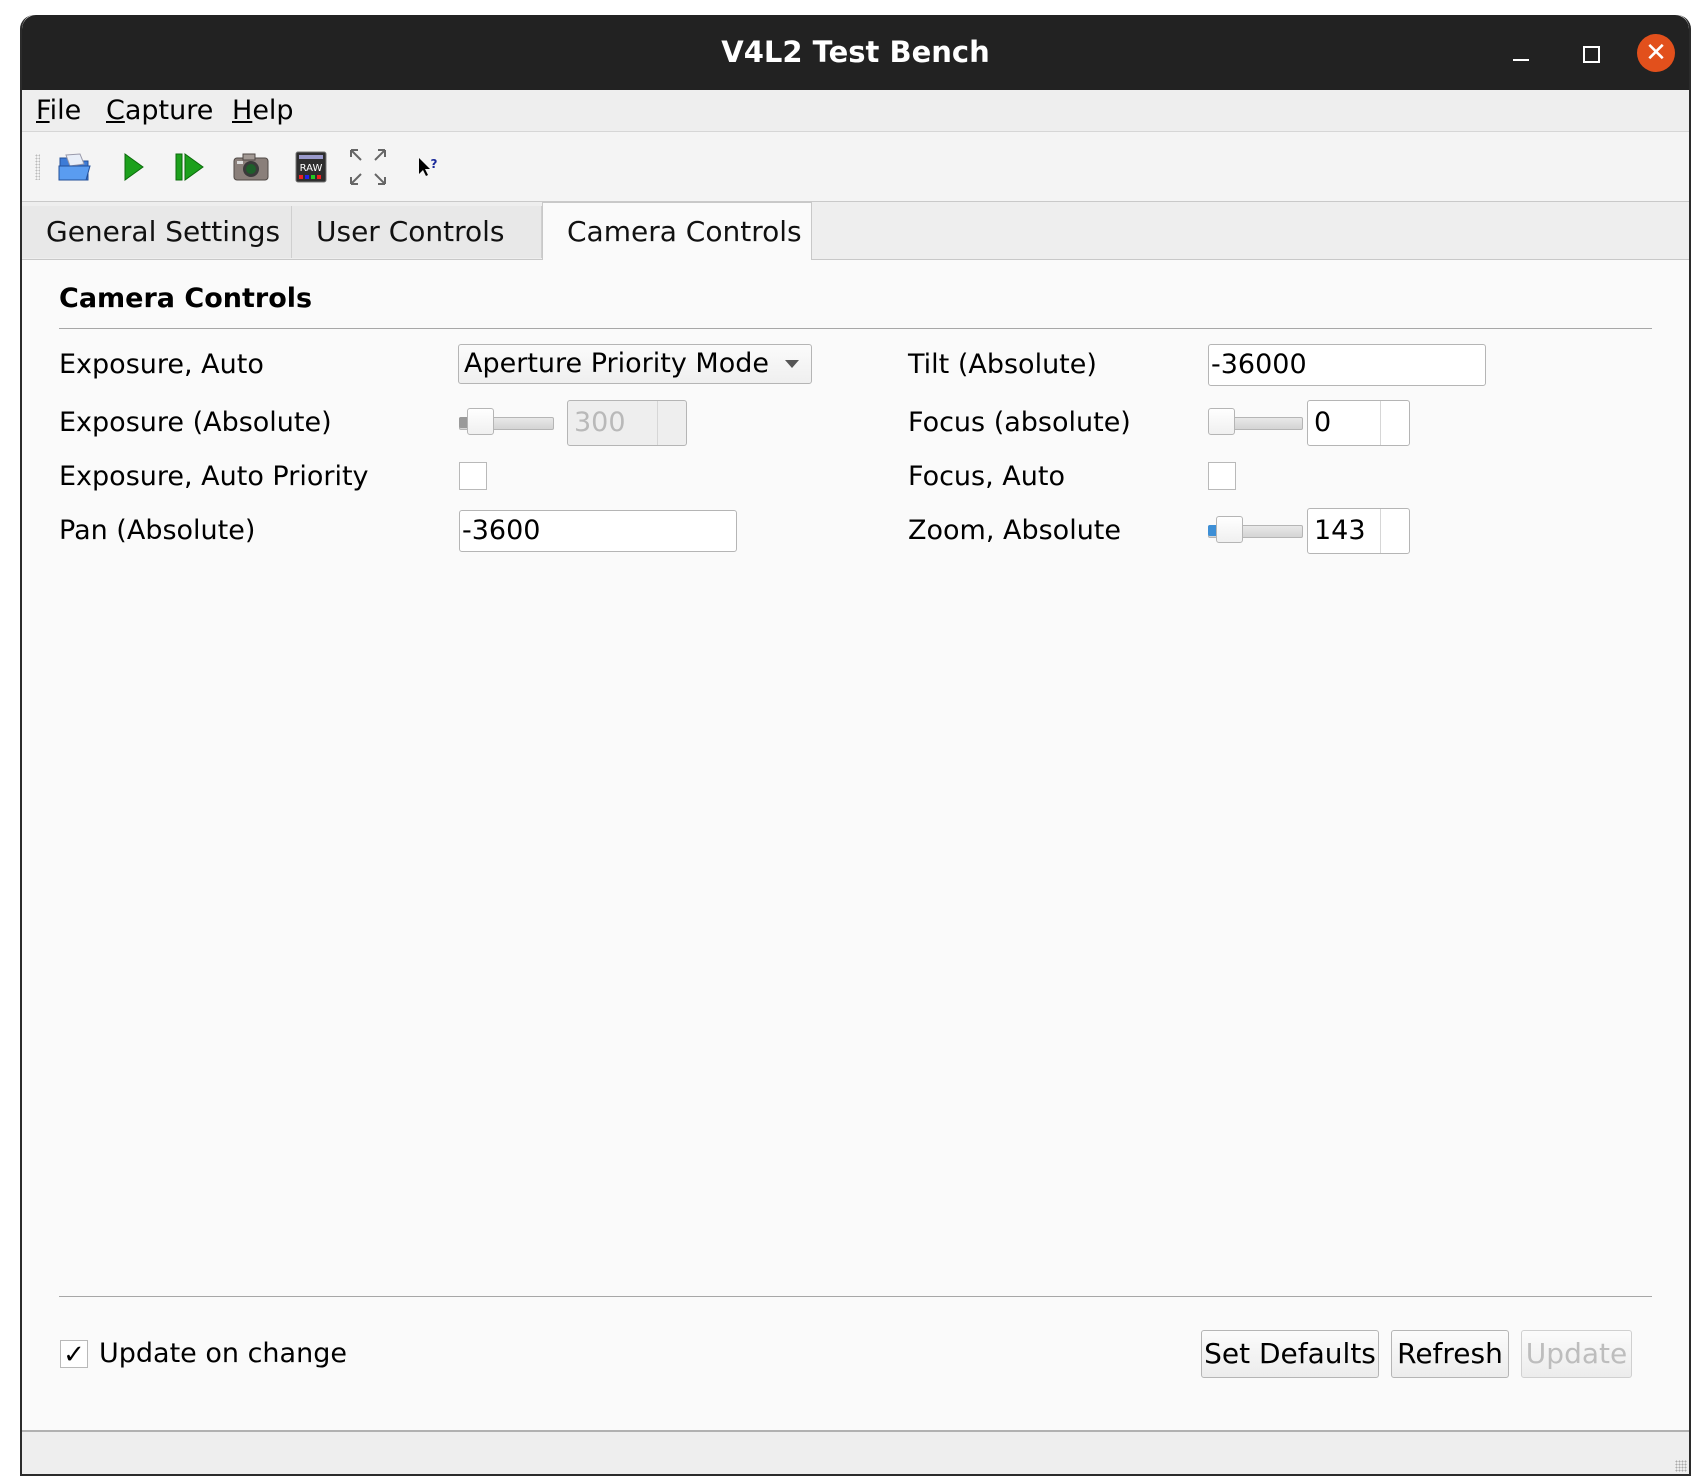 The width and height of the screenshot is (1692, 1479). Describe the element at coordinates (855, 328) in the screenshot. I see `group-separator` at that location.